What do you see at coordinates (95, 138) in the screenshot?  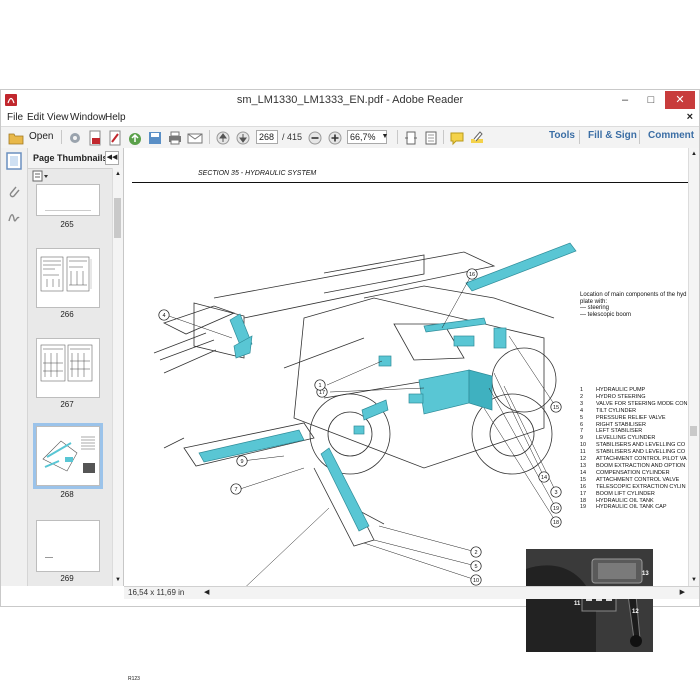 I see `create-pdf-icon` at bounding box center [95, 138].